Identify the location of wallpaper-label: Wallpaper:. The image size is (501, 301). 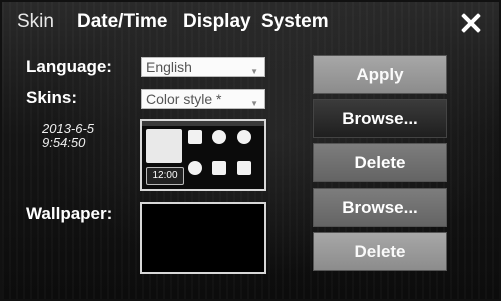
(69, 213).